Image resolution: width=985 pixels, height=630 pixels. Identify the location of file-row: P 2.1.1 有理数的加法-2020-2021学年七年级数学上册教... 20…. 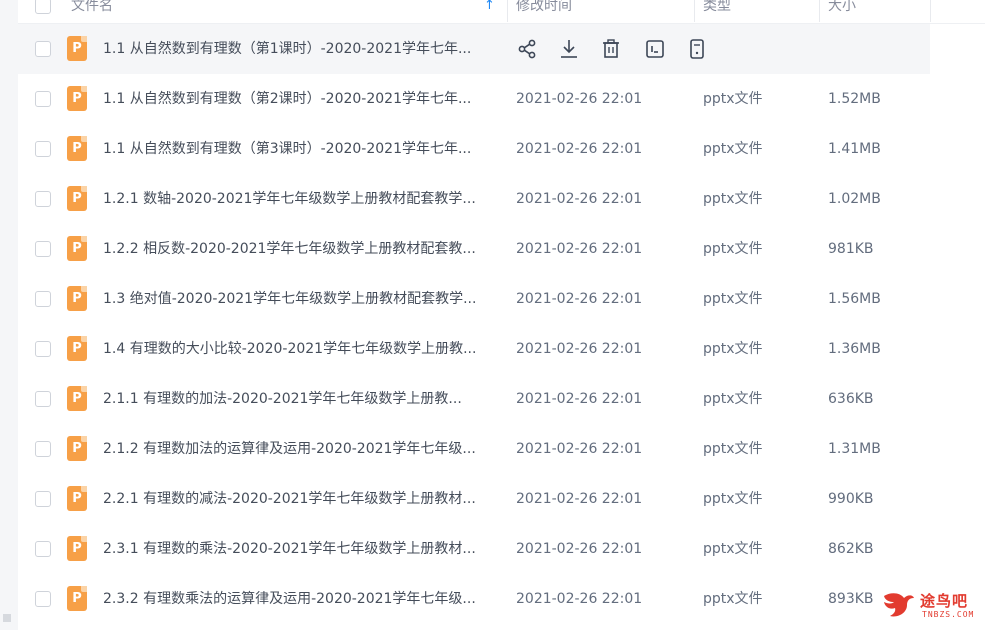
(501, 399).